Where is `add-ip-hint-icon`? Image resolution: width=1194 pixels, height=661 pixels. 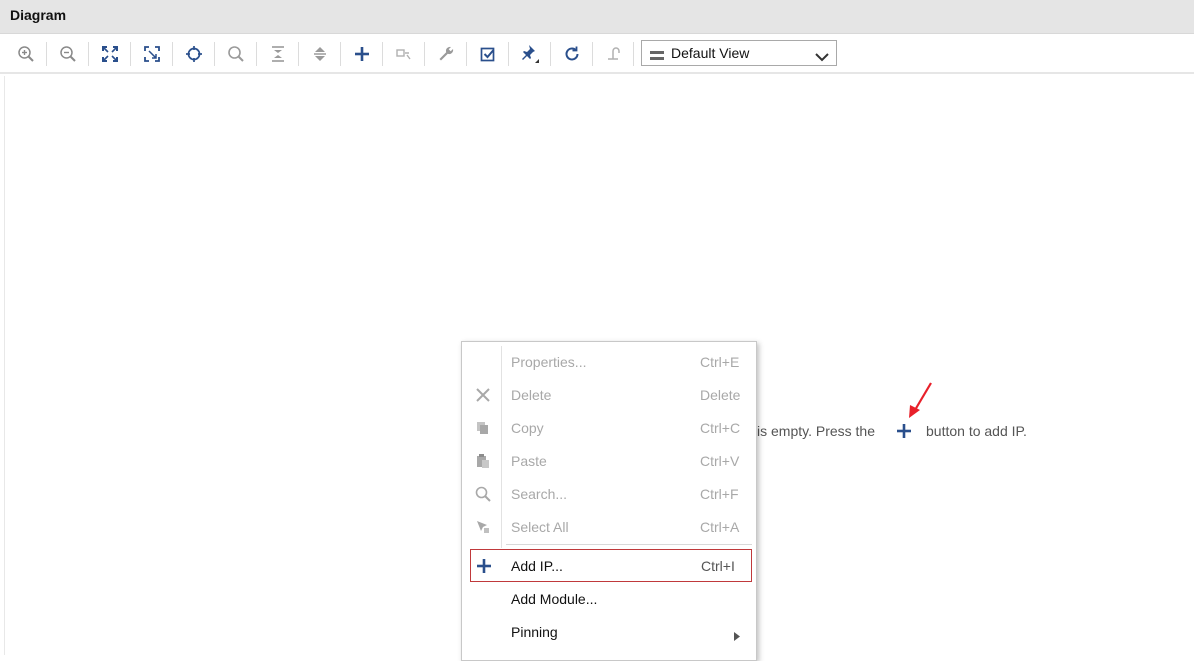 add-ip-hint-icon is located at coordinates (904, 433).